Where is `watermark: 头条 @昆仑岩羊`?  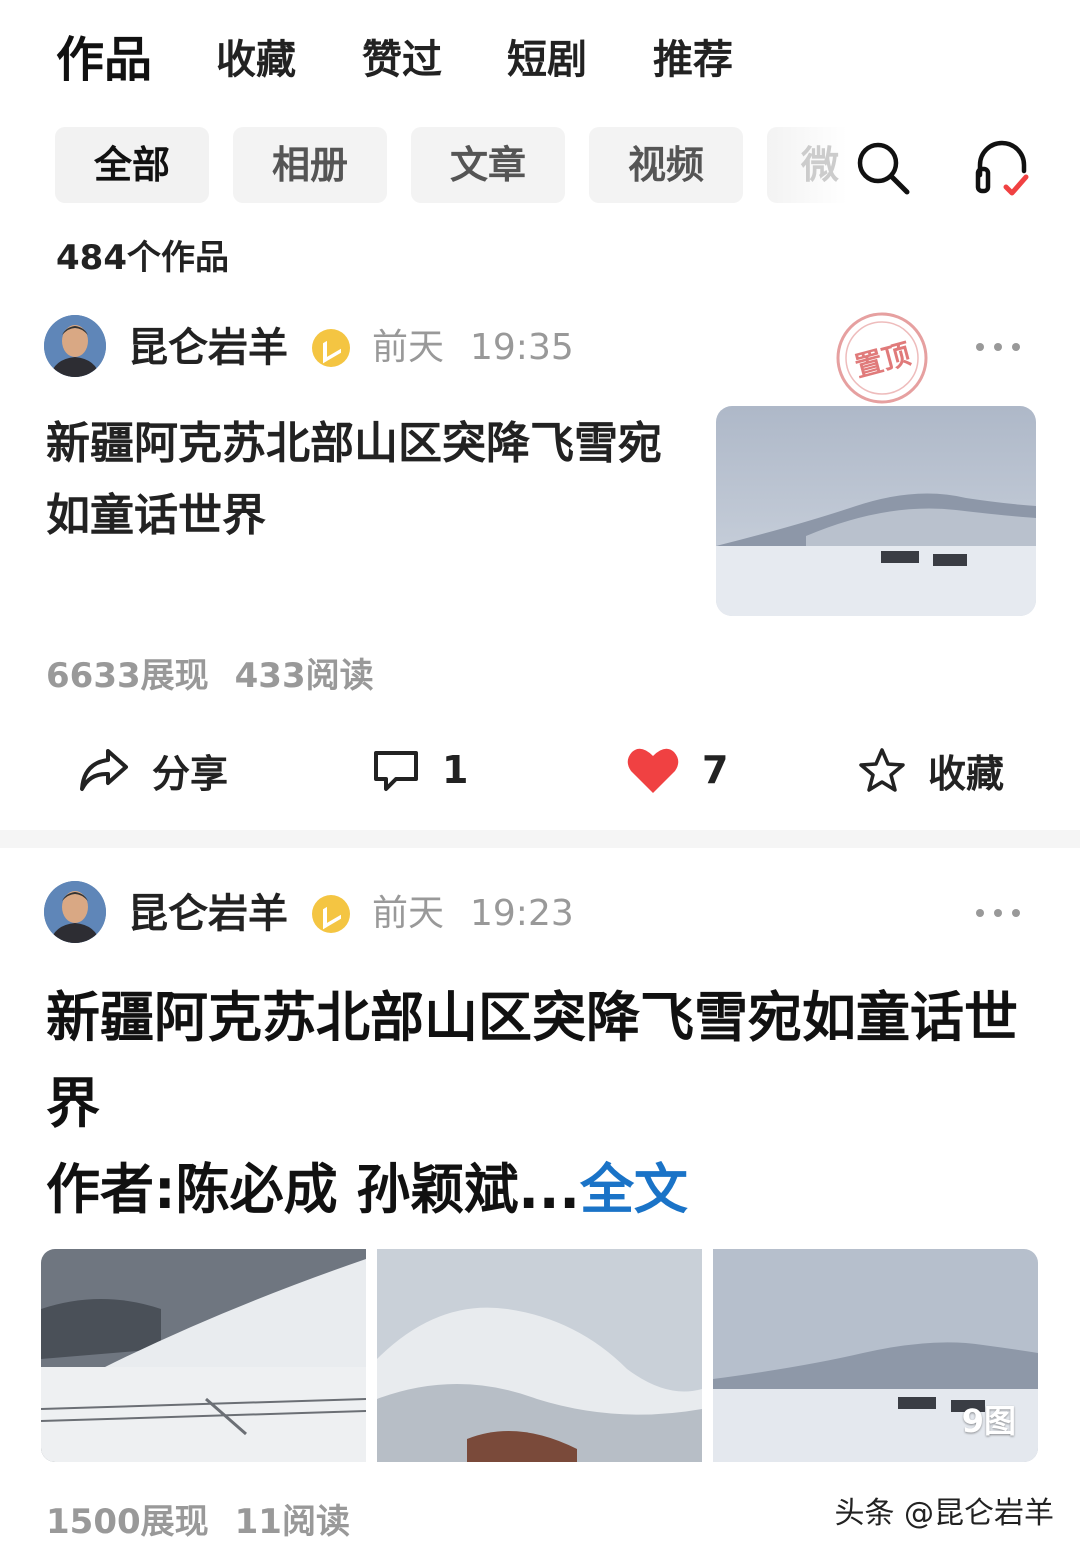 watermark: 头条 @昆仑岩羊 is located at coordinates (944, 1513).